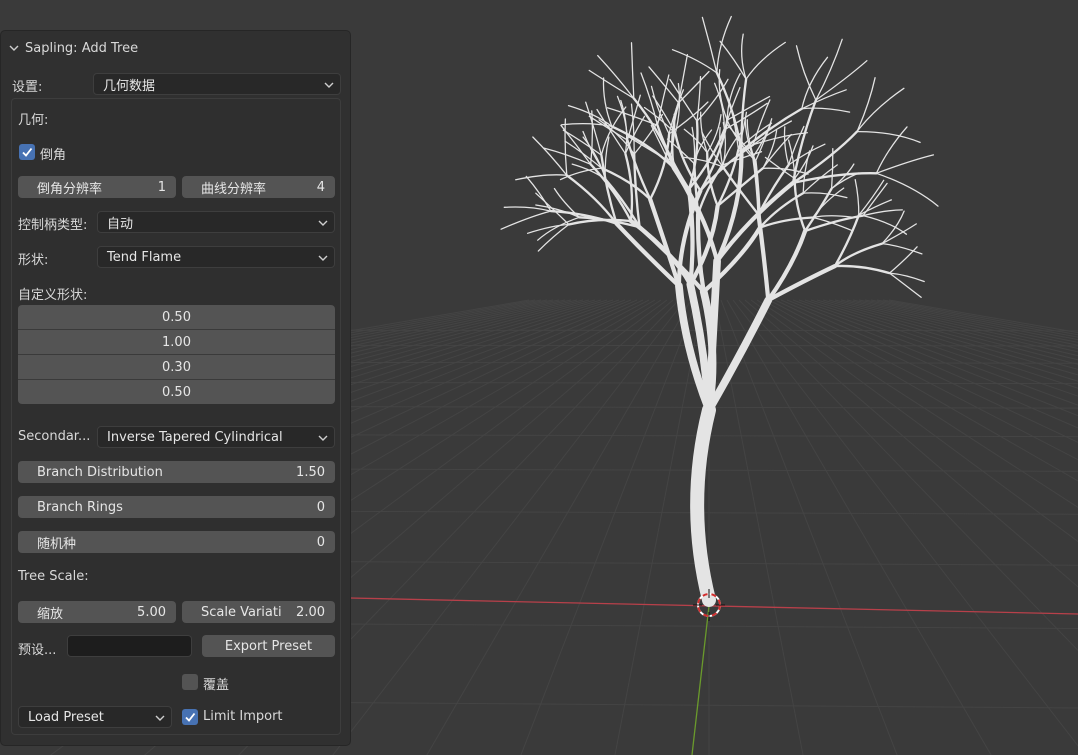 This screenshot has height=755, width=1078. What do you see at coordinates (176, 367) in the screenshot?
I see `custom-shape-field: 0.30` at bounding box center [176, 367].